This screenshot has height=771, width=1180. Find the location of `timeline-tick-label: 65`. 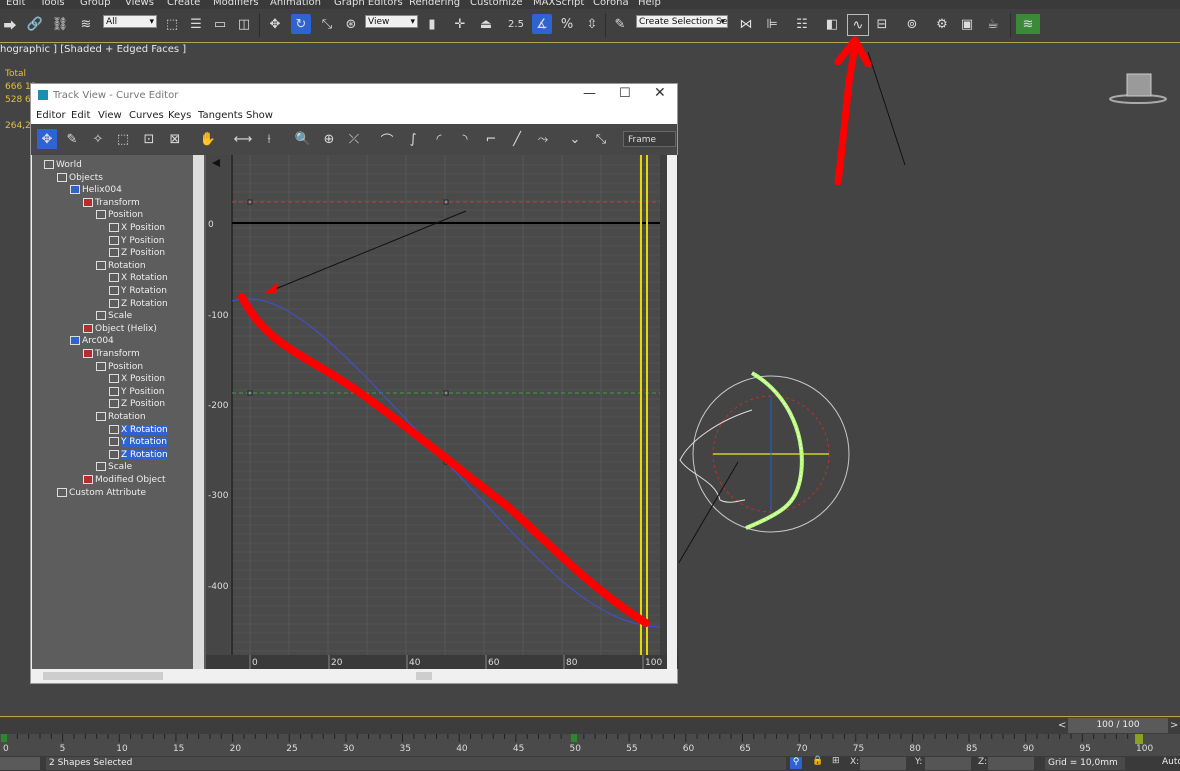

timeline-tick-label: 65 is located at coordinates (744, 749).